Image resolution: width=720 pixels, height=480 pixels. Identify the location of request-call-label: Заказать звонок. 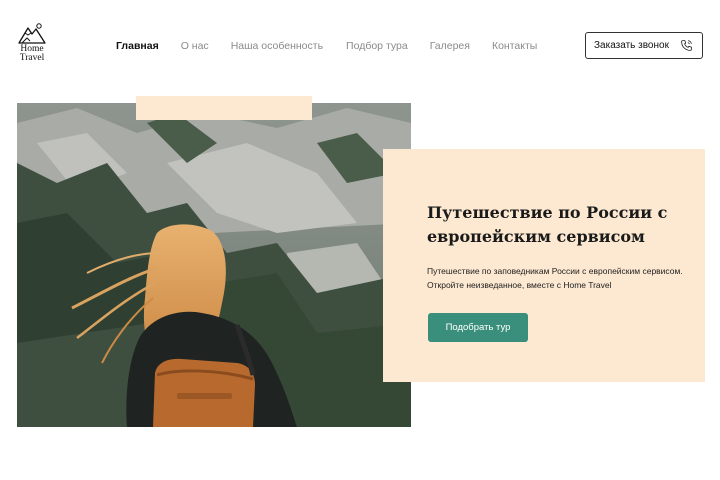
(631, 45).